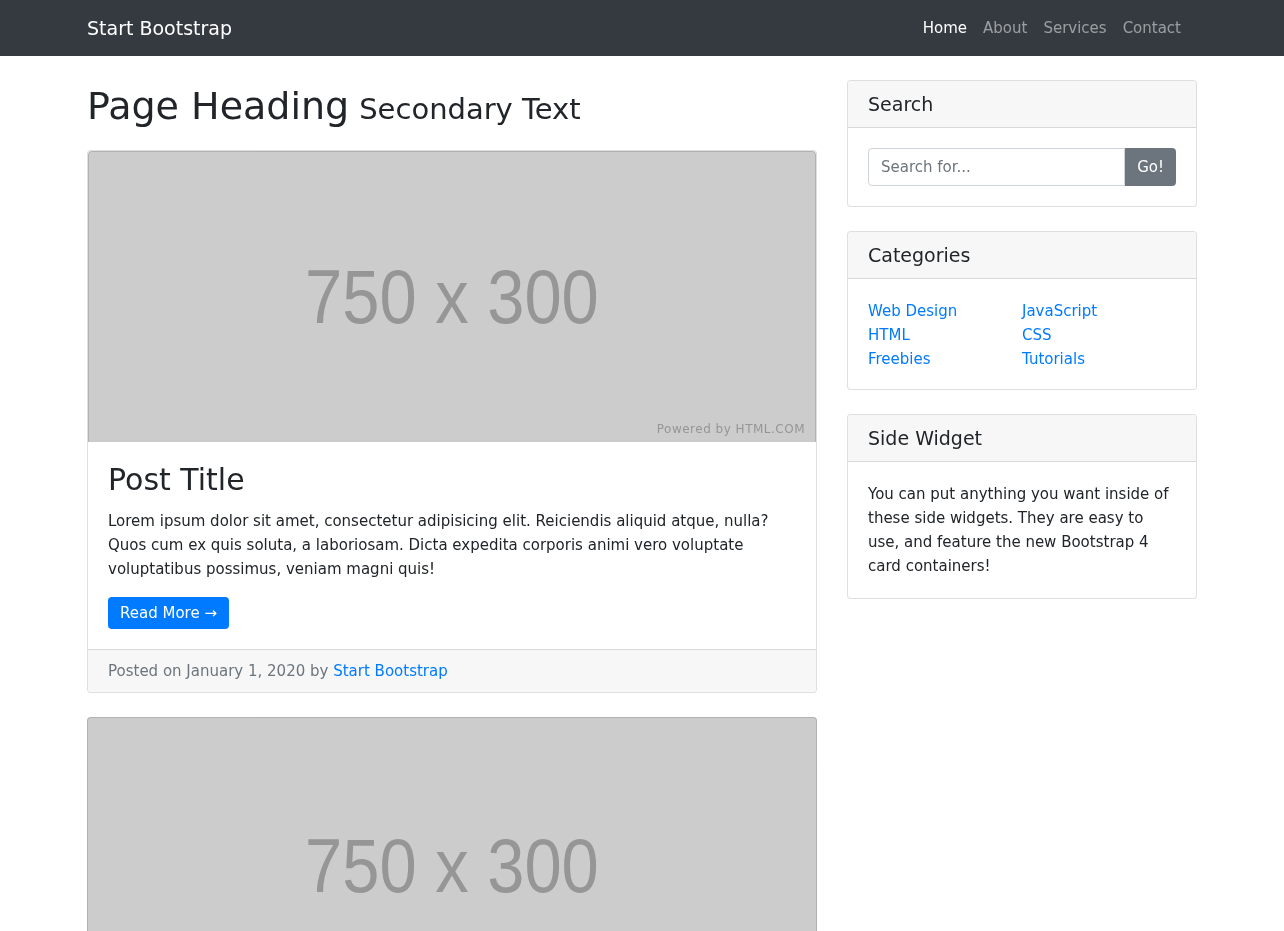  Describe the element at coordinates (945, 359) in the screenshot. I see `category-link: Freebies` at that location.